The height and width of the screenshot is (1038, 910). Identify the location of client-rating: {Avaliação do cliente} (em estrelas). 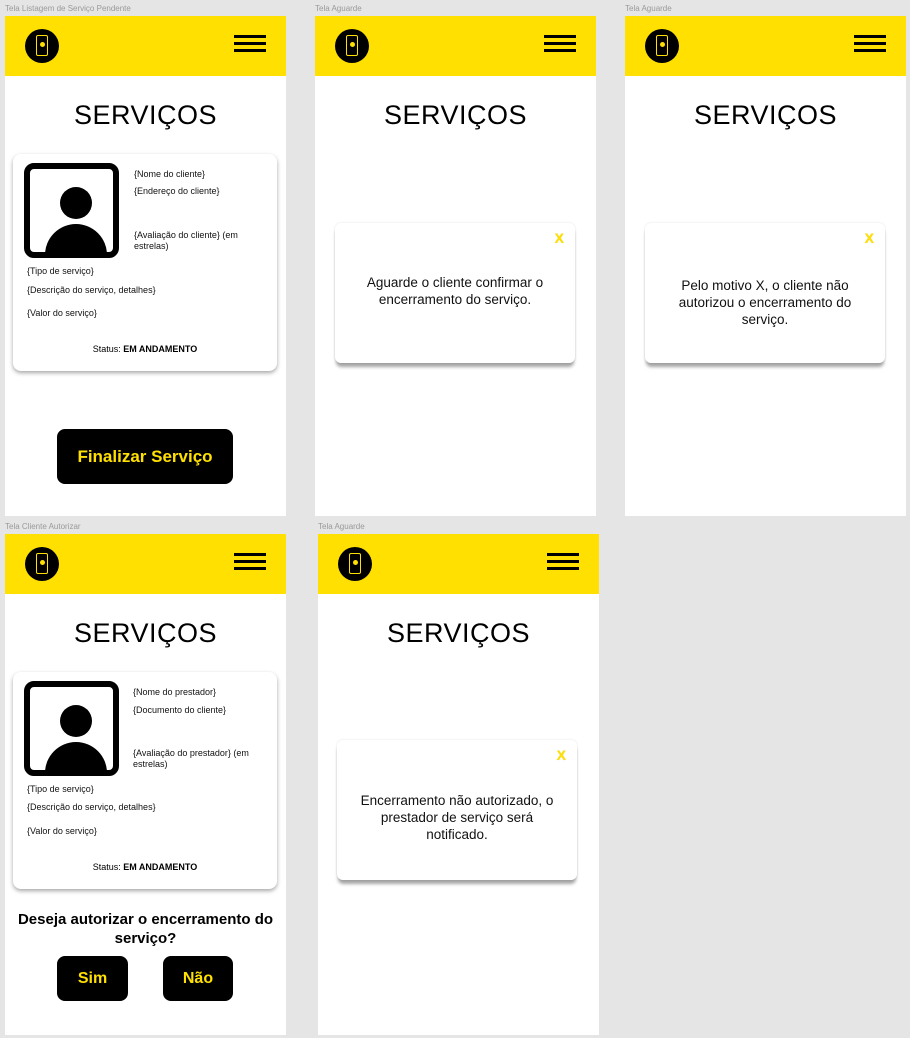
(186, 240).